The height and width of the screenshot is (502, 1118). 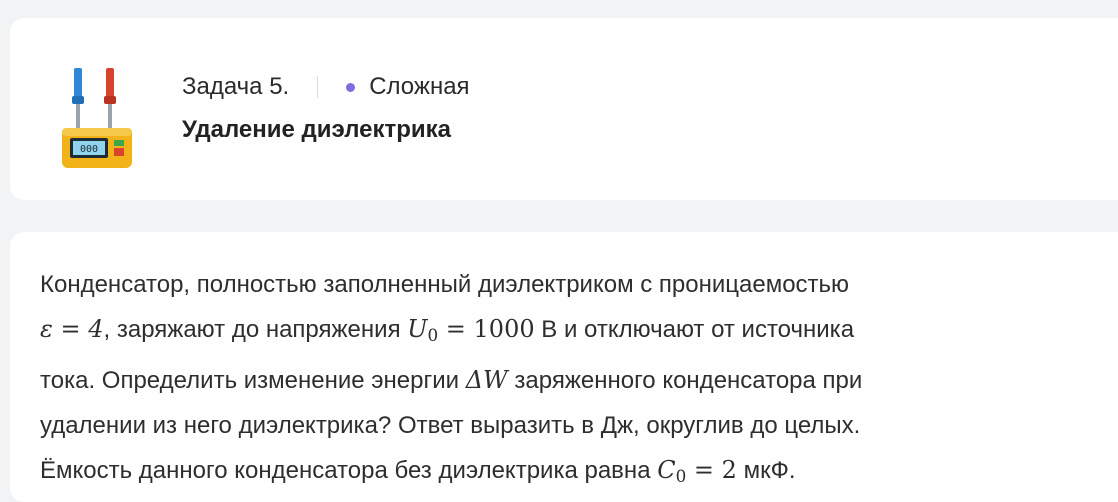 What do you see at coordinates (697, 471) in the screenshot?
I see `math-c0: C0 = 2` at bounding box center [697, 471].